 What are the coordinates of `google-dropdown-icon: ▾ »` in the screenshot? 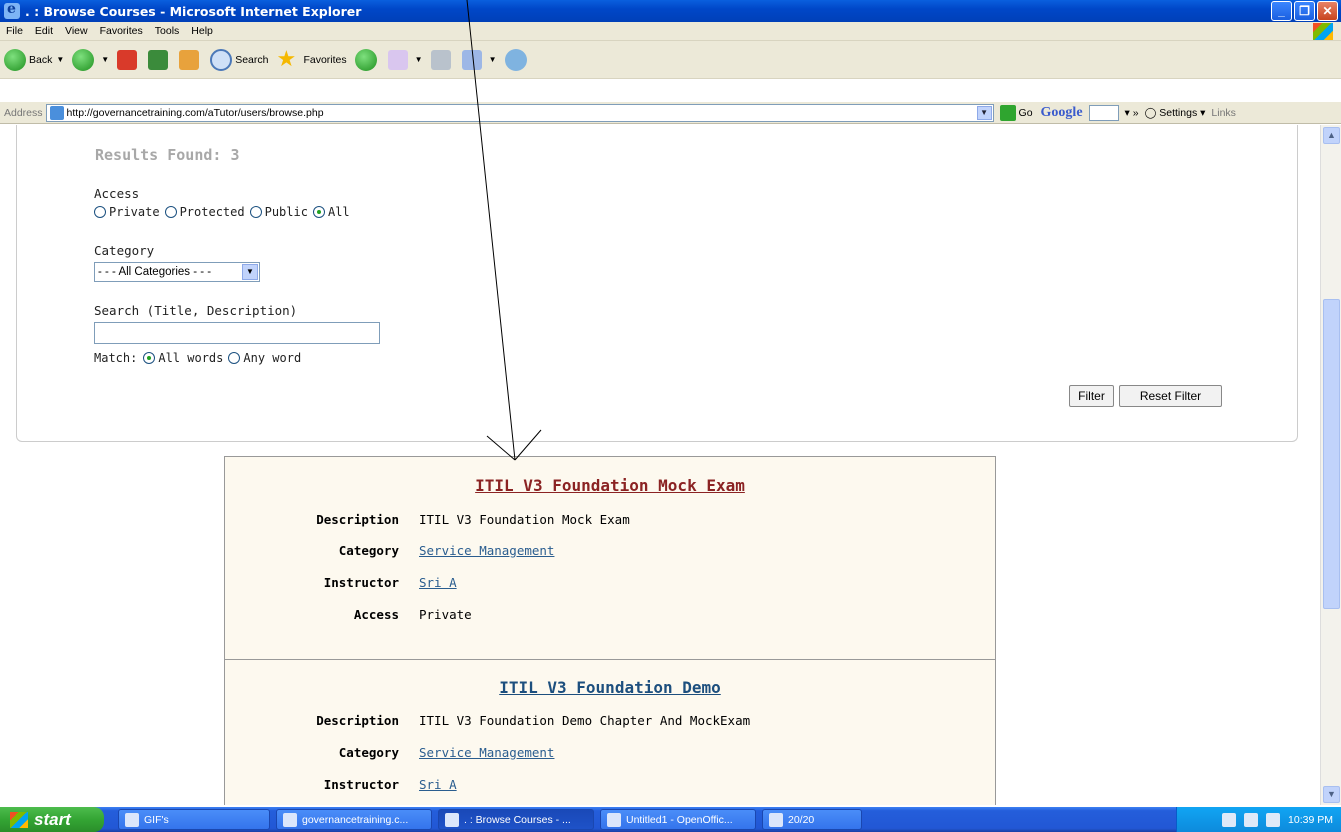 It's located at (1132, 113).